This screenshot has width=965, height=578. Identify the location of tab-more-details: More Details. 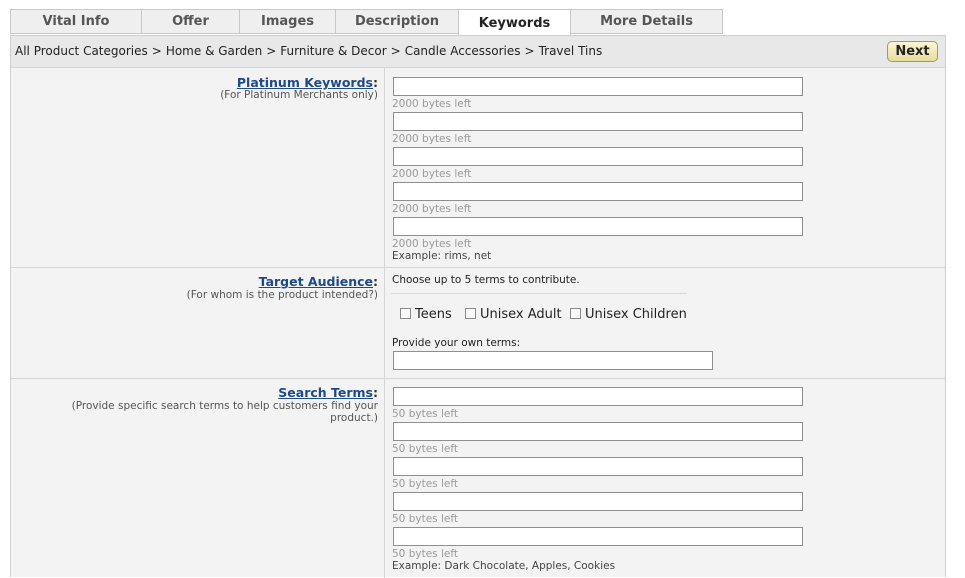
(646, 21).